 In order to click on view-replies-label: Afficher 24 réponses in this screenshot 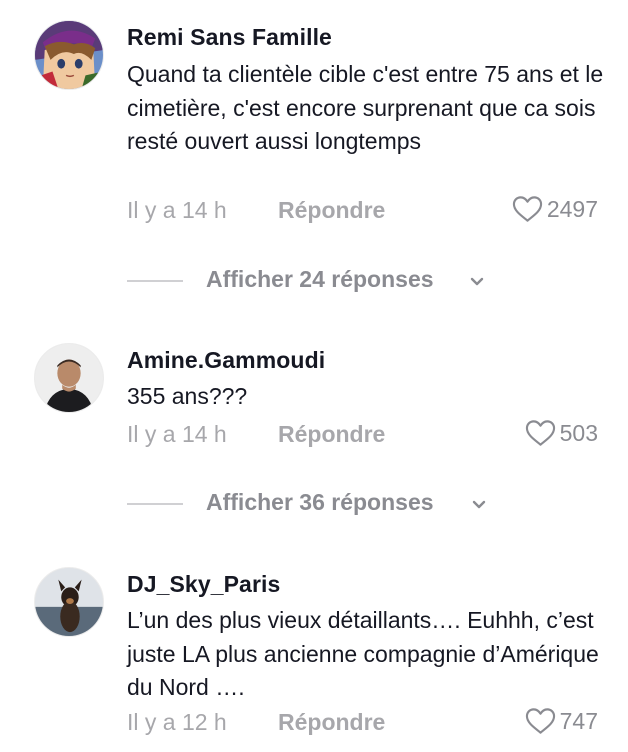, I will do `click(320, 279)`.